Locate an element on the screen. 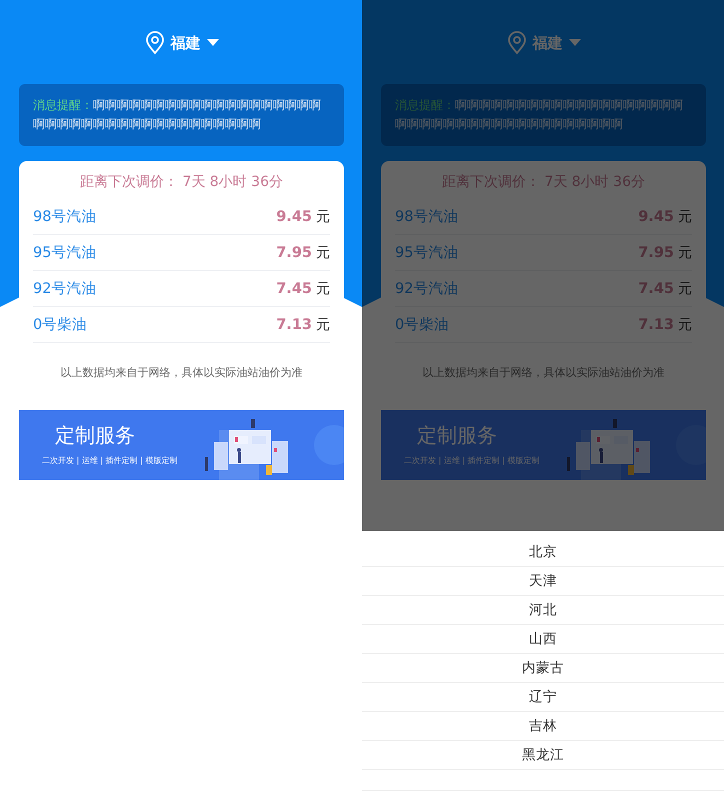 The height and width of the screenshot is (800, 724). province-option: 内蒙古 is located at coordinates (543, 668).